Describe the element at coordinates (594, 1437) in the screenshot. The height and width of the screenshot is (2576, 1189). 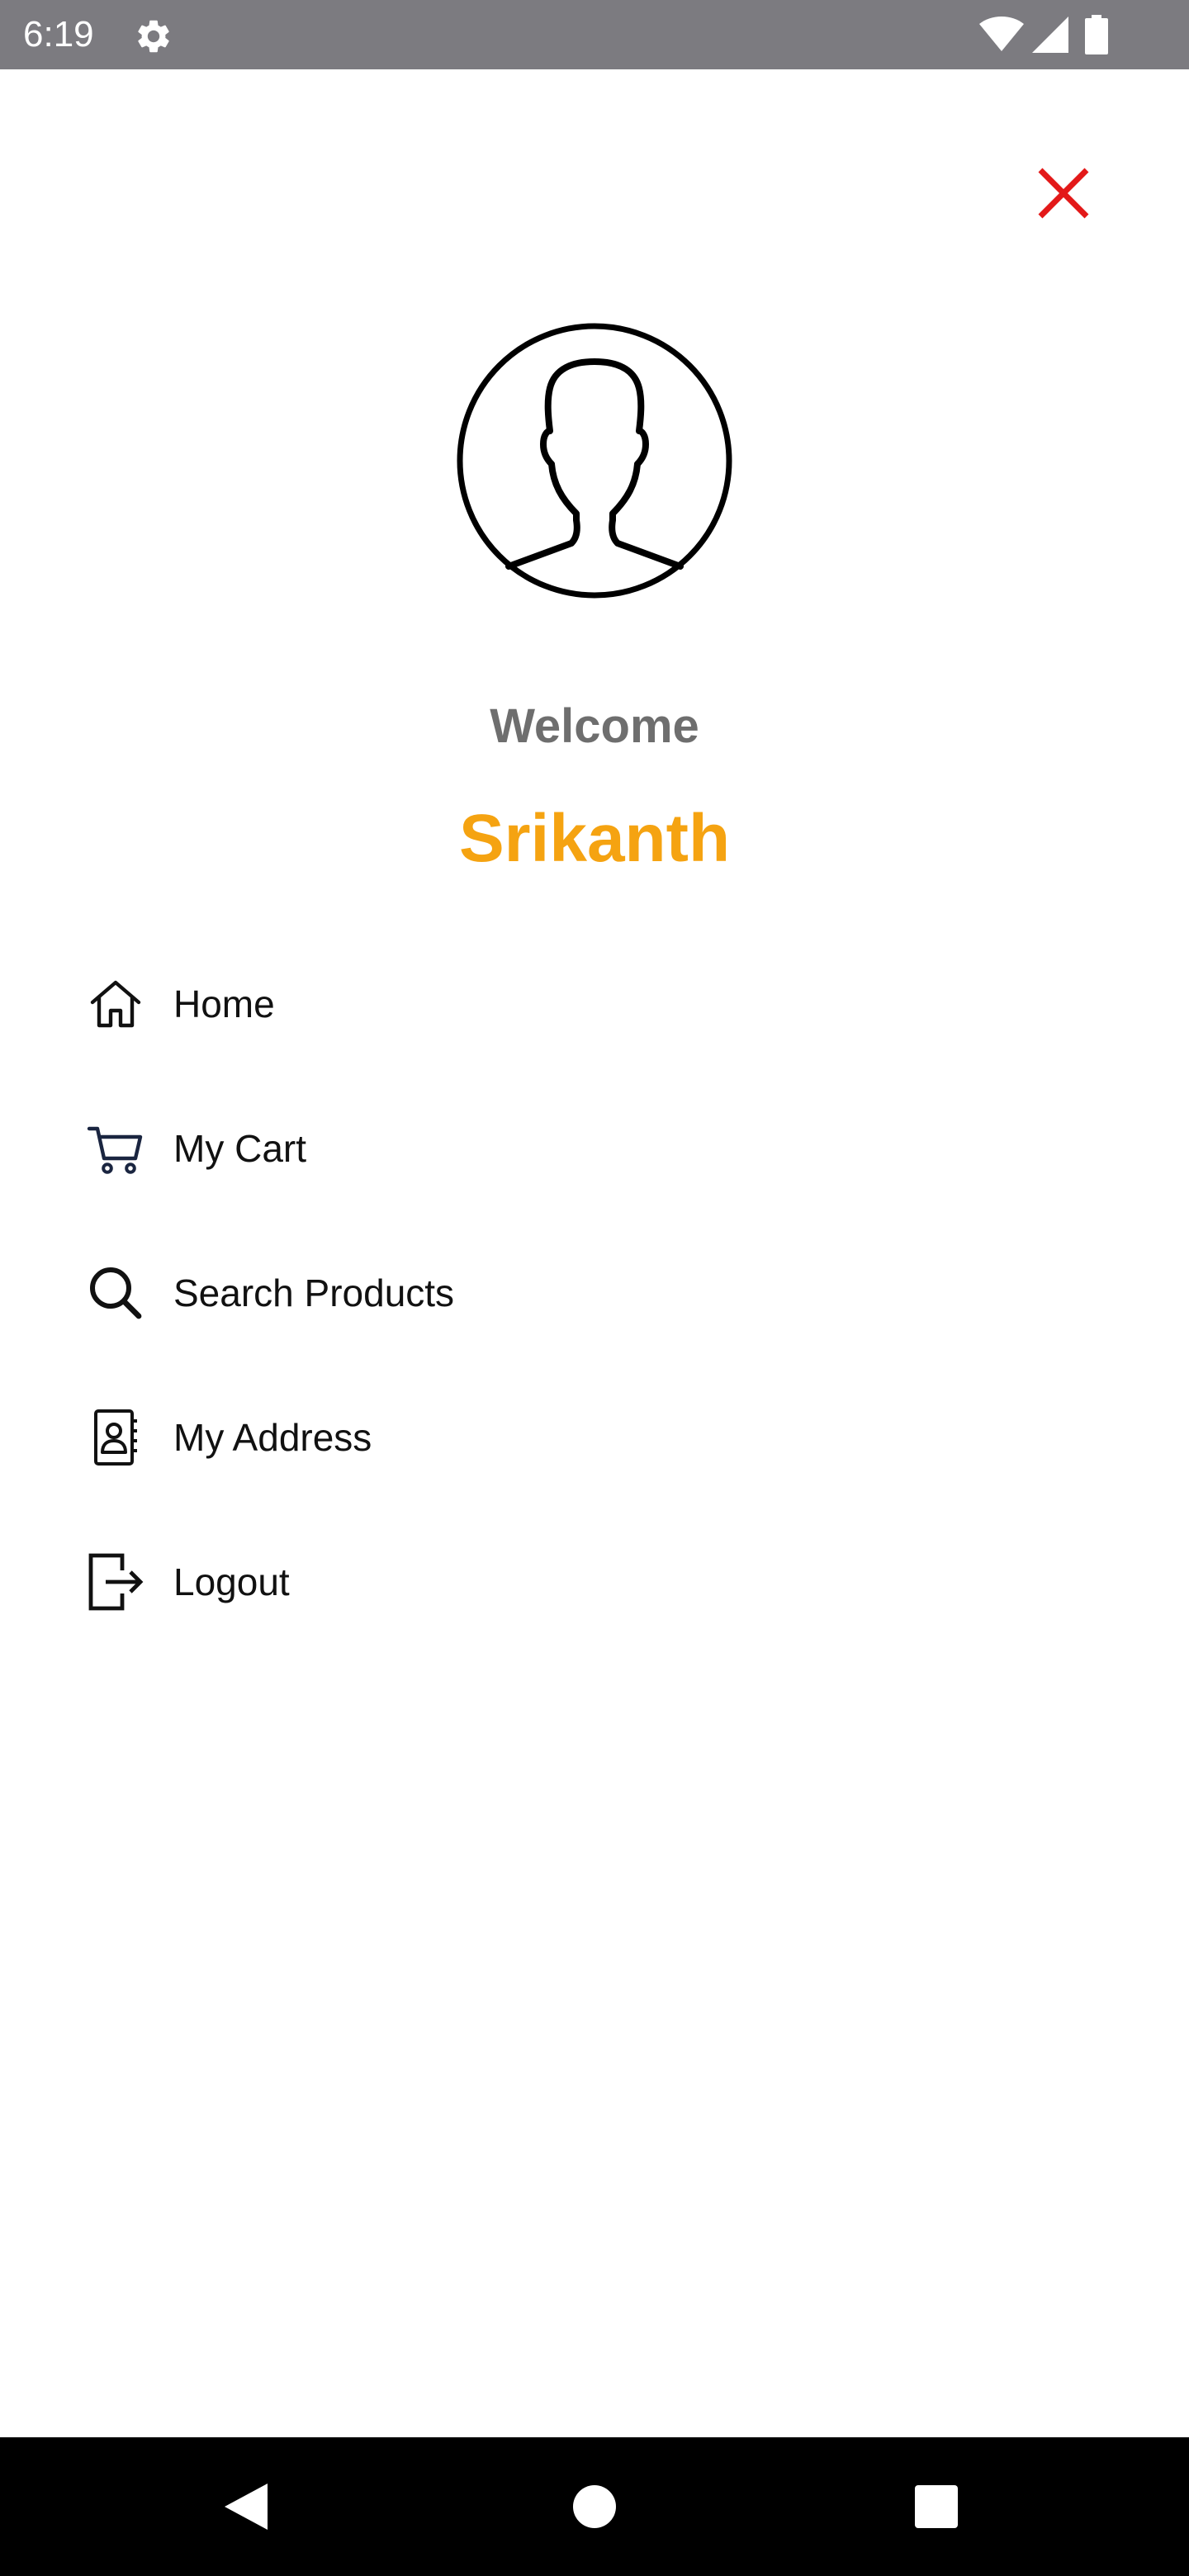
I see `menu-item-my-address: My Address` at that location.